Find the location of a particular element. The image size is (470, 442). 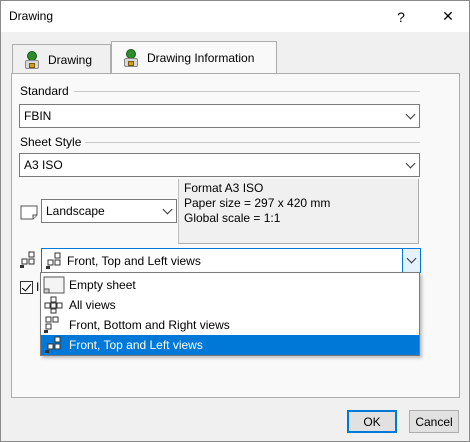

option-label: All views is located at coordinates (92, 305).